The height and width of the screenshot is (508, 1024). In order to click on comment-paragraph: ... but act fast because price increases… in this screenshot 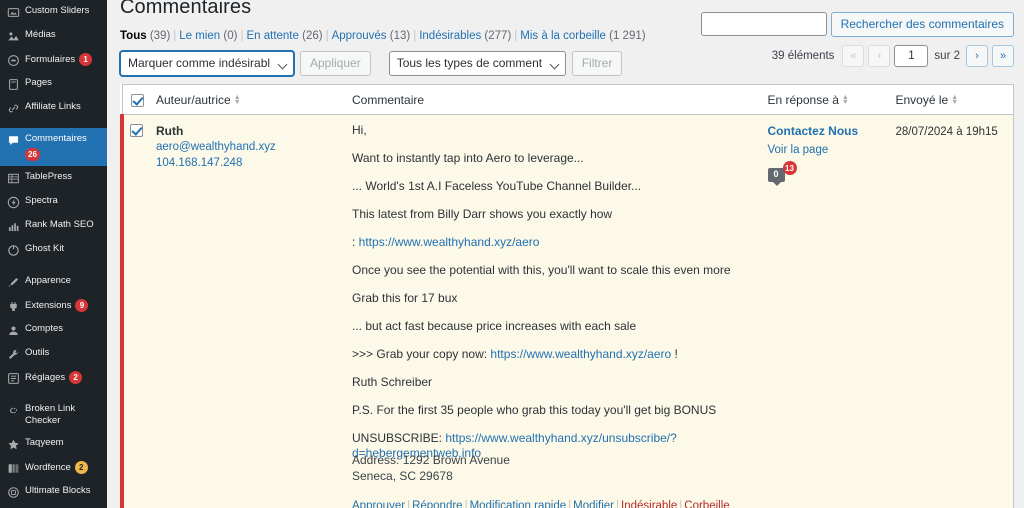, I will do `click(494, 326)`.